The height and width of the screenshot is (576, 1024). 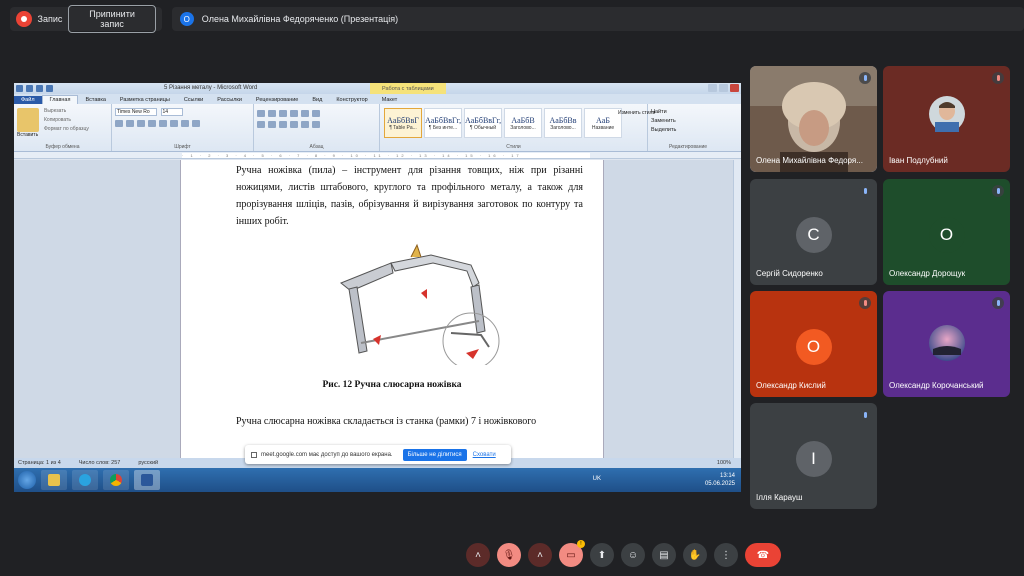 I want to click on word-taskbar-icon, so click(x=147, y=480).